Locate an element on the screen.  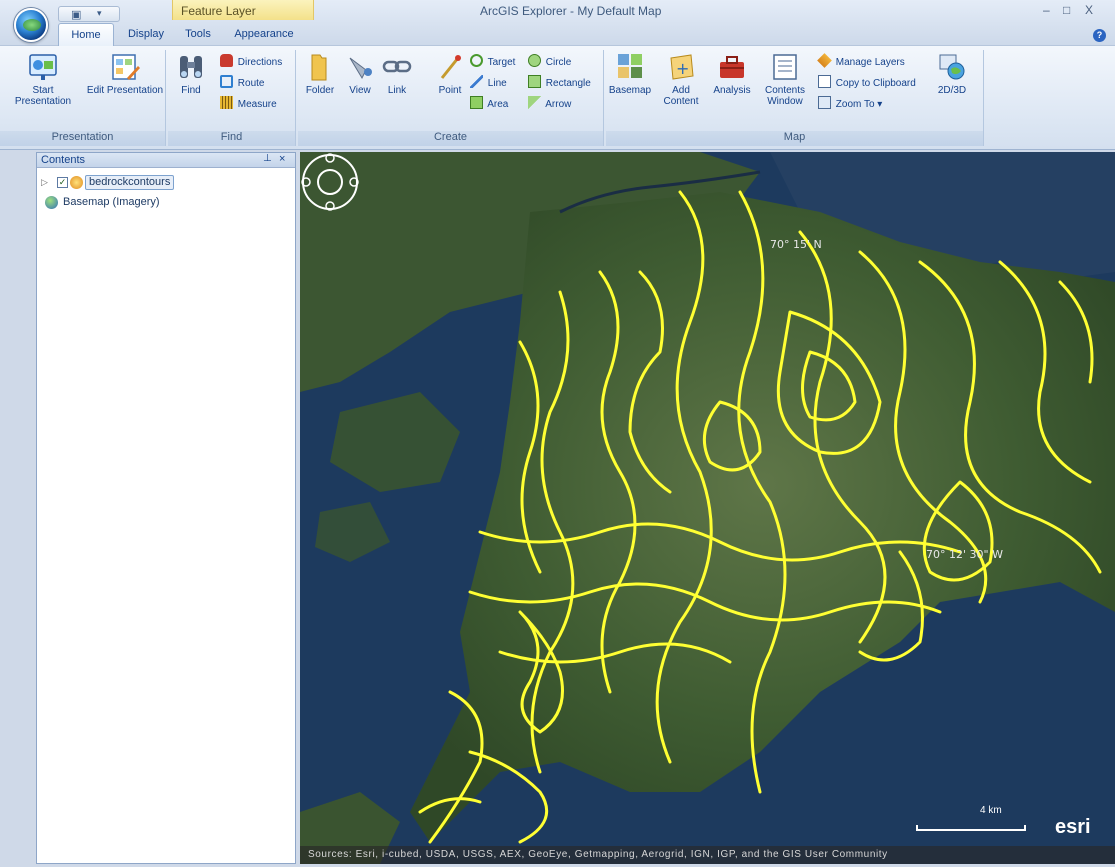
find-label: Find is located at coordinates (191, 90).